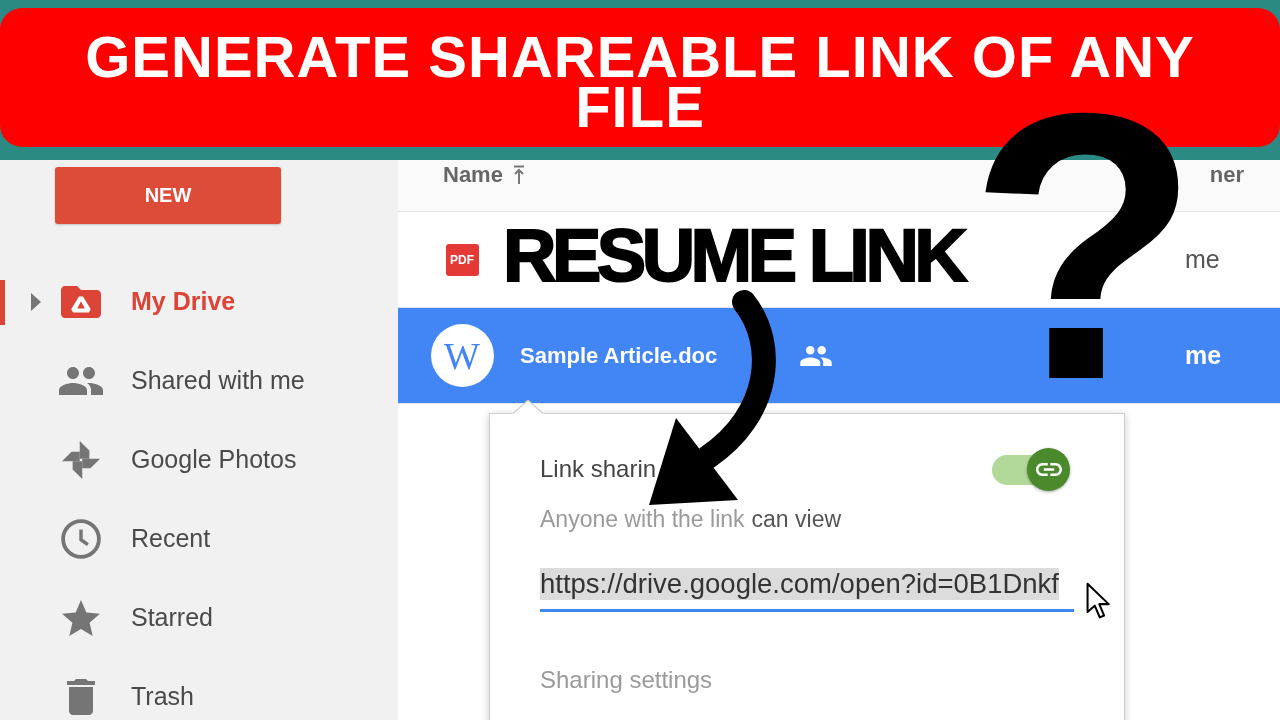 This screenshot has height=720, width=1280. What do you see at coordinates (81, 380) in the screenshot?
I see `people-icon` at bounding box center [81, 380].